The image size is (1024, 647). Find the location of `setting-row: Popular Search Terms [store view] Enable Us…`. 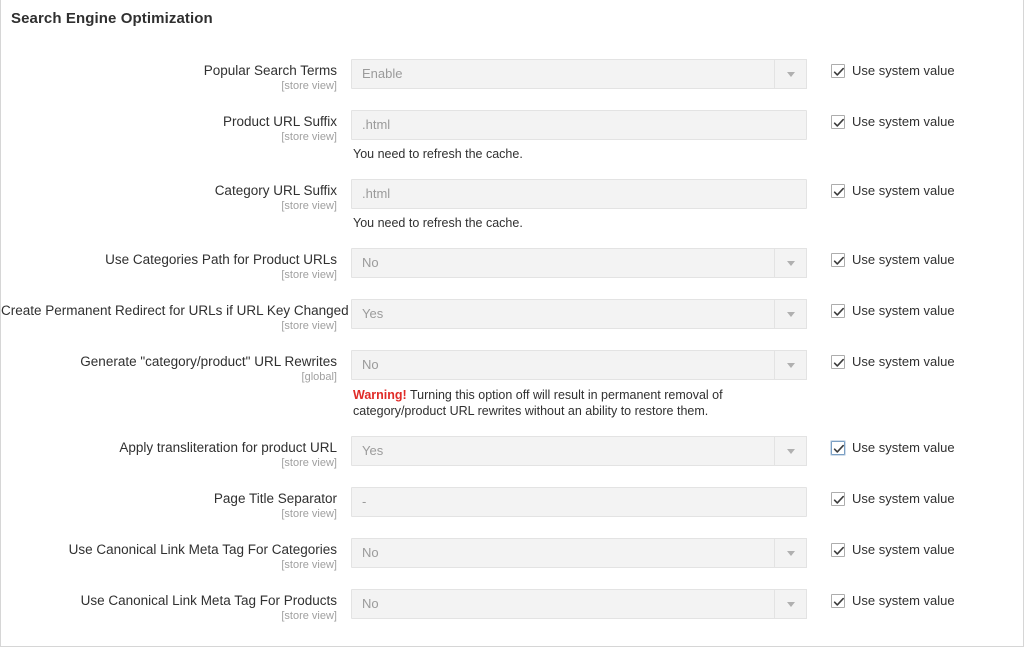

setting-row: Popular Search Terms [store view] Enable Us… is located at coordinates (512, 76).